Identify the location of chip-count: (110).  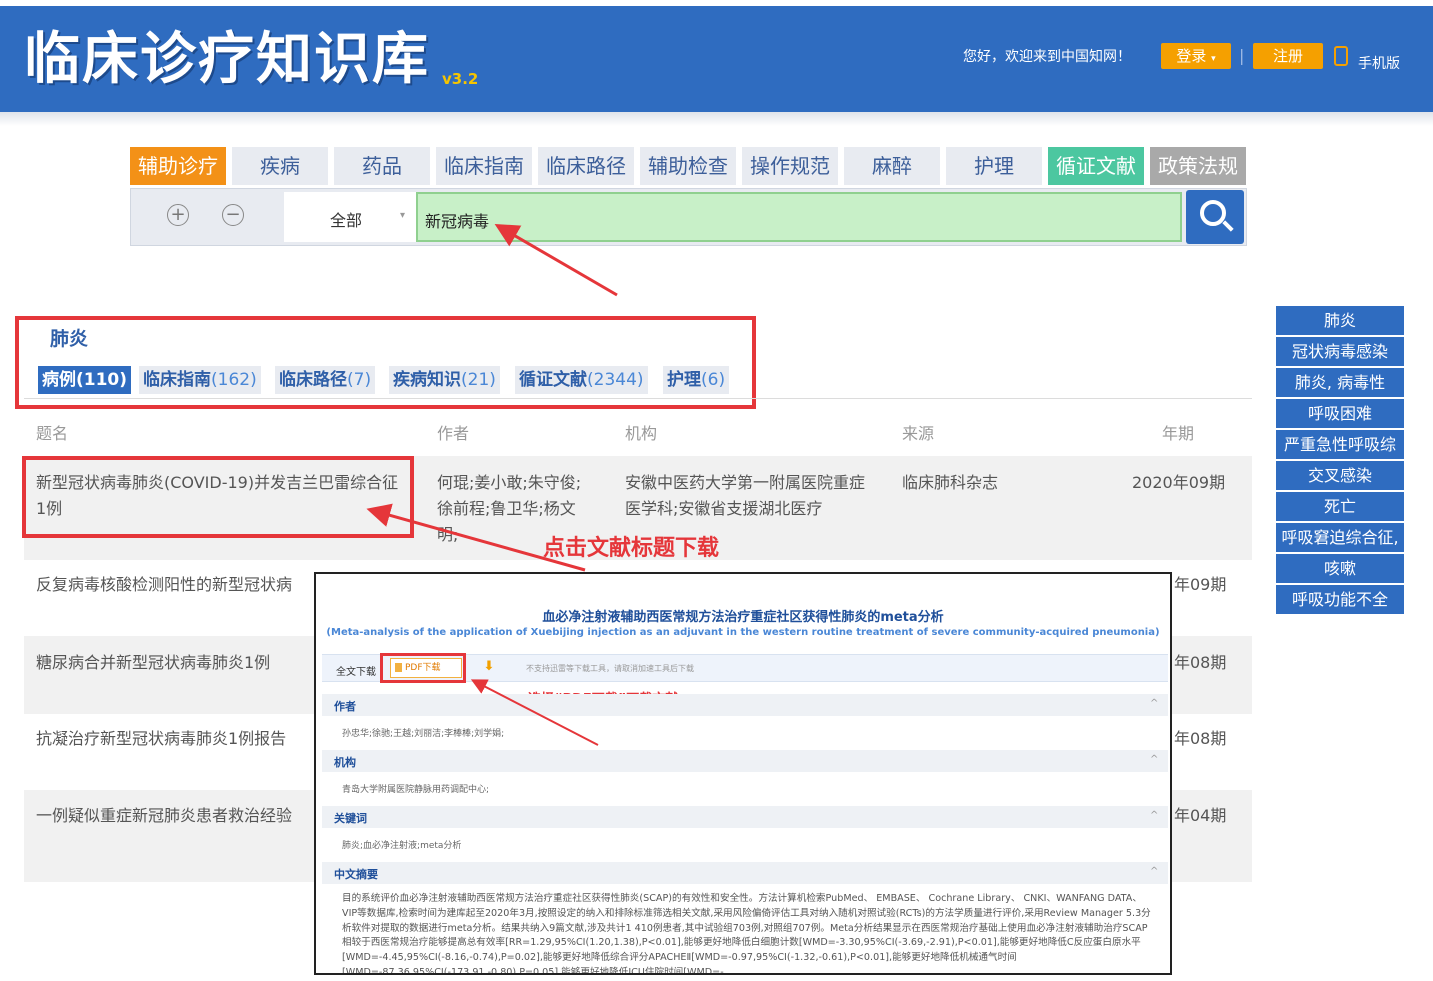
(102, 380).